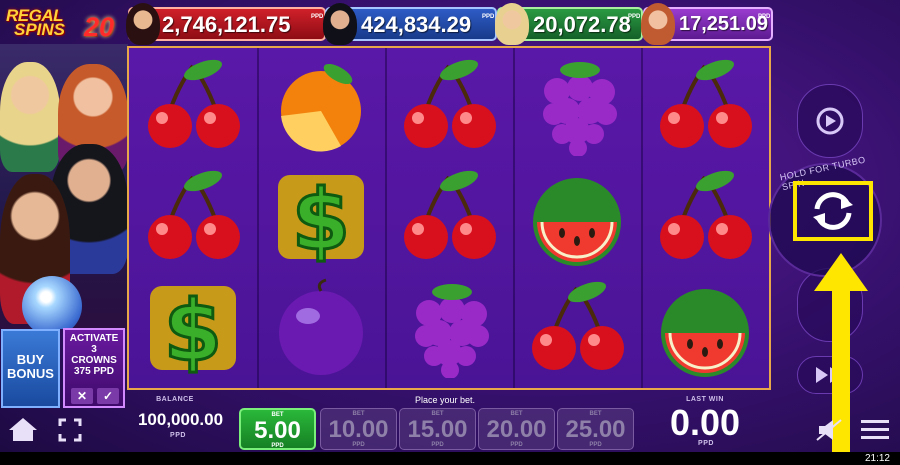 This screenshot has height=465, width=900. I want to click on game-logo: REGAL SPINS 20, so click(64, 21).